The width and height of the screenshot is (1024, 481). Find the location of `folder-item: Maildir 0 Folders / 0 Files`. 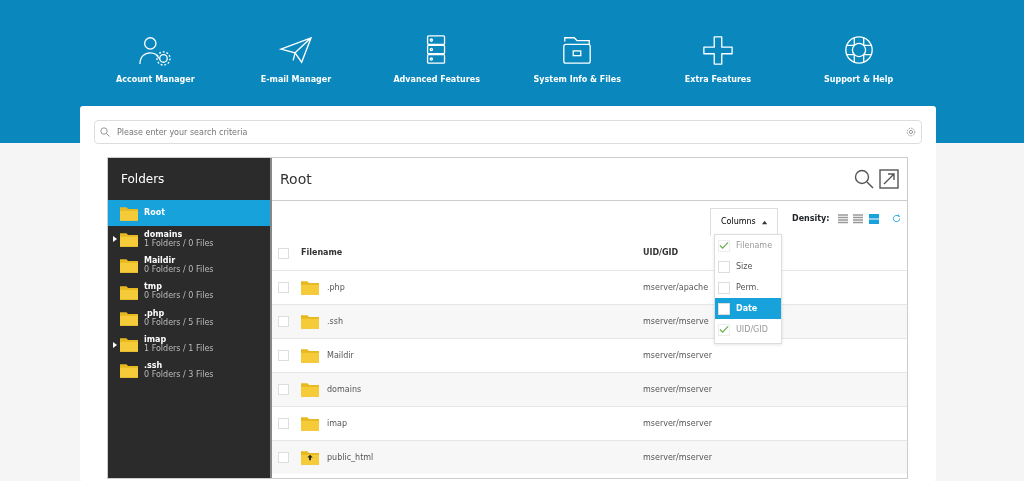

folder-item: Maildir 0 Folders / 0 Files is located at coordinates (189, 265).